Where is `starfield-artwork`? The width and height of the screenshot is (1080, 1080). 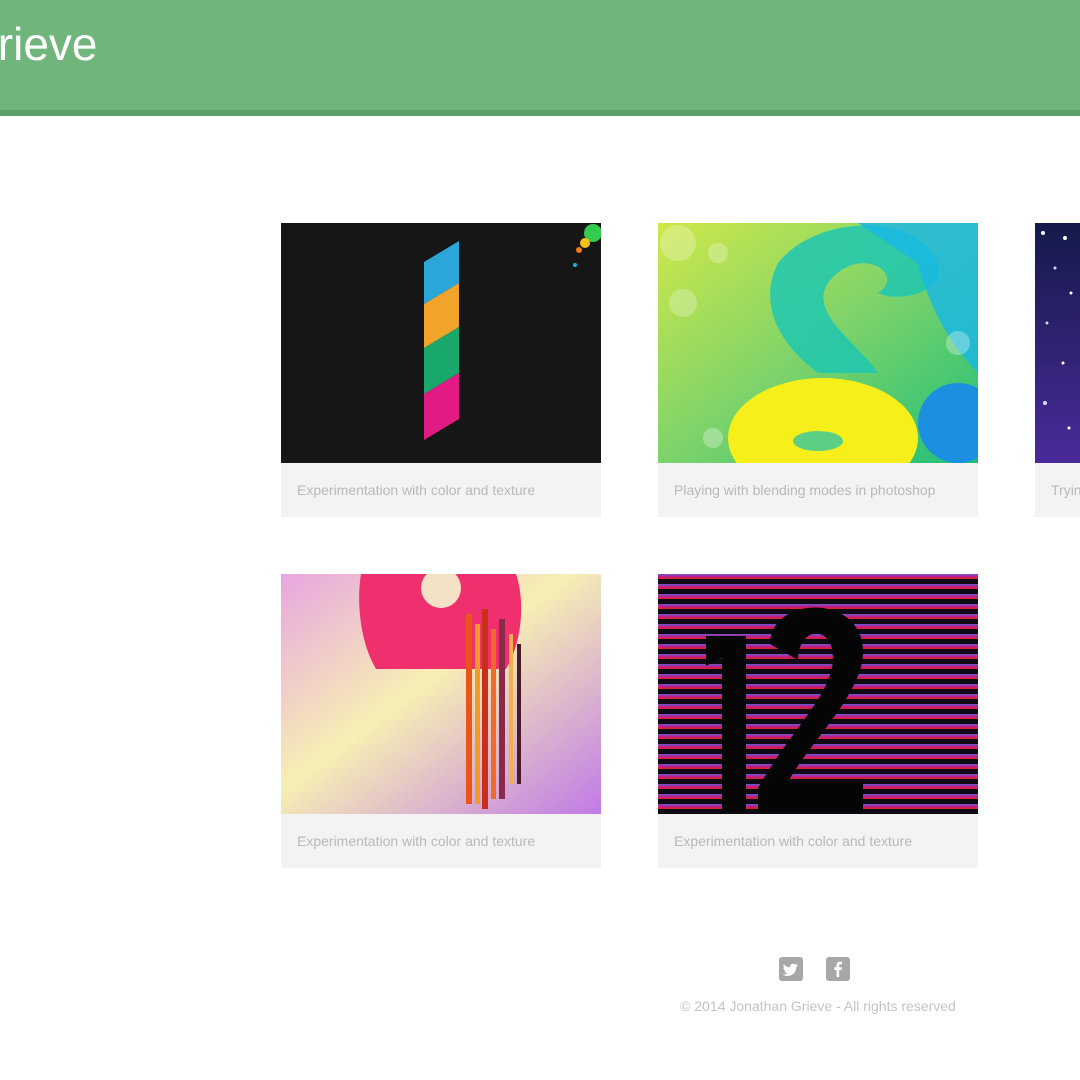 starfield-artwork is located at coordinates (1057, 343).